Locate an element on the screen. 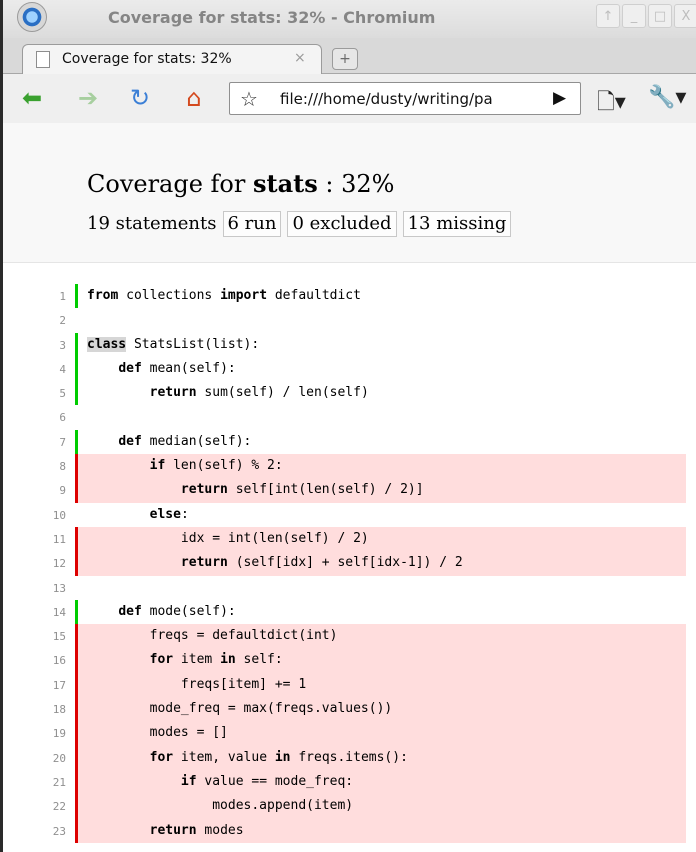 Image resolution: width=696 pixels, height=852 pixels. source-line: 11 idx = int(len(self) / 2) is located at coordinates (349, 539).